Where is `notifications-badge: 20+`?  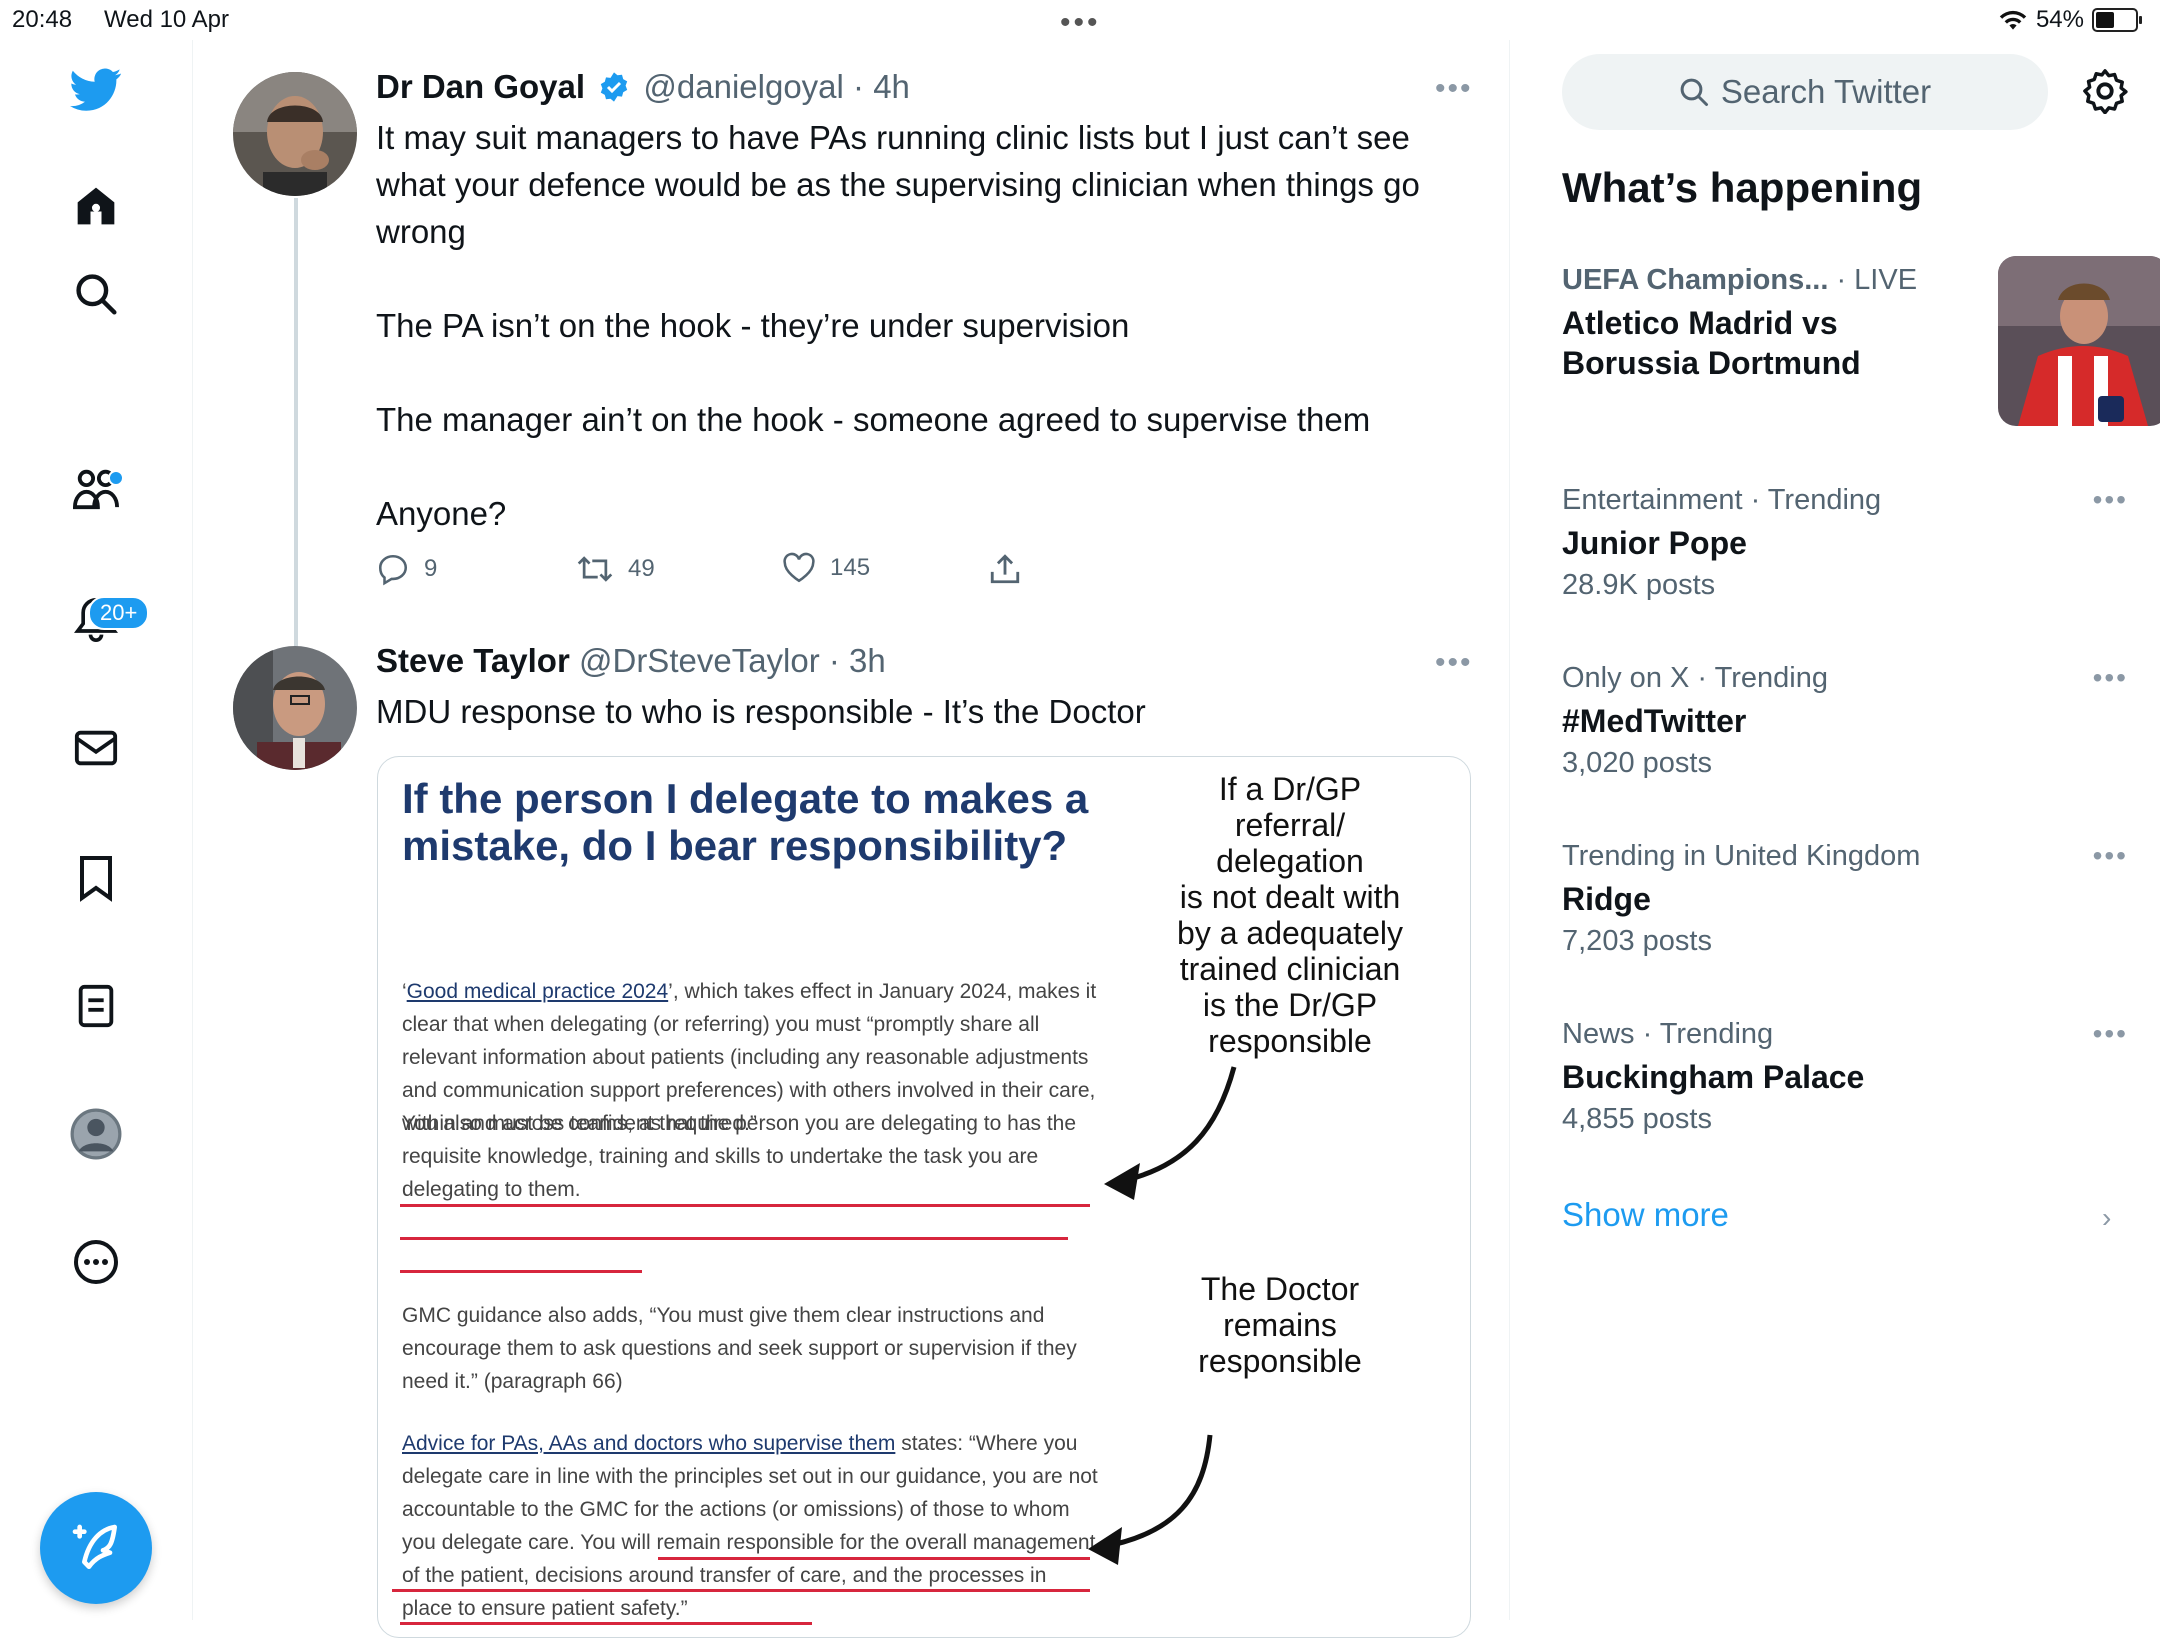 notifications-badge: 20+ is located at coordinates (119, 613).